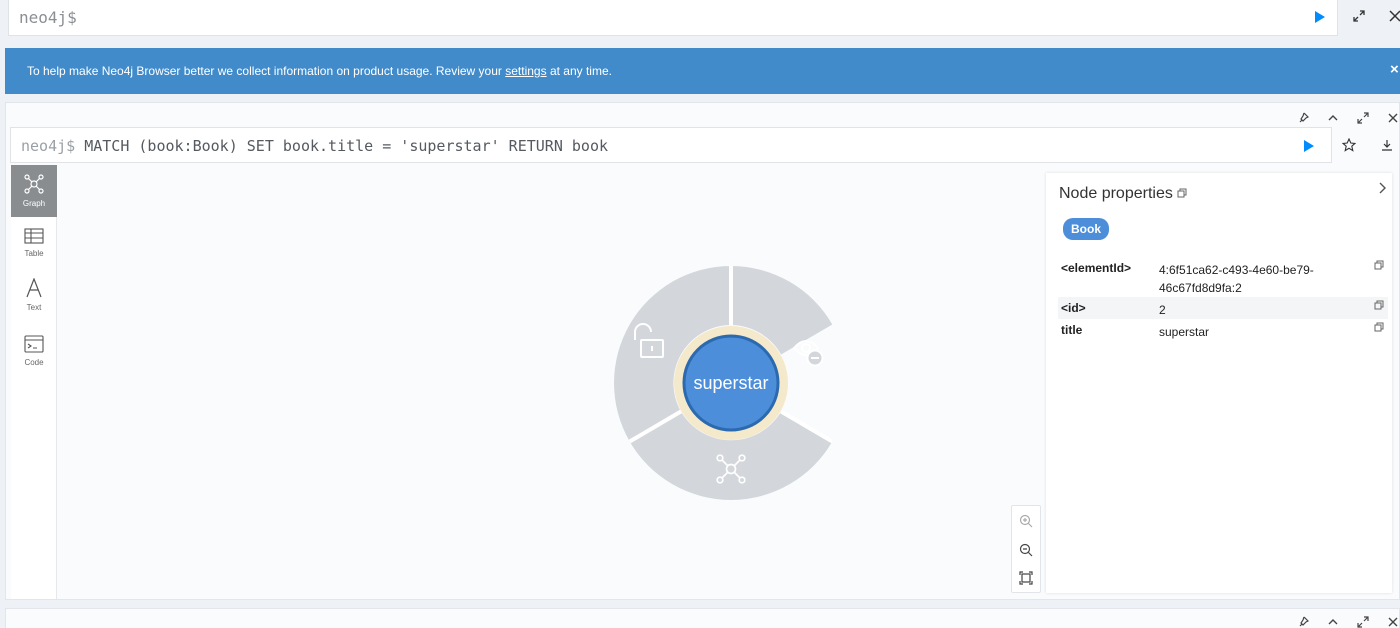 This screenshot has height=628, width=1400. I want to click on zoom-controls, so click(1026, 549).